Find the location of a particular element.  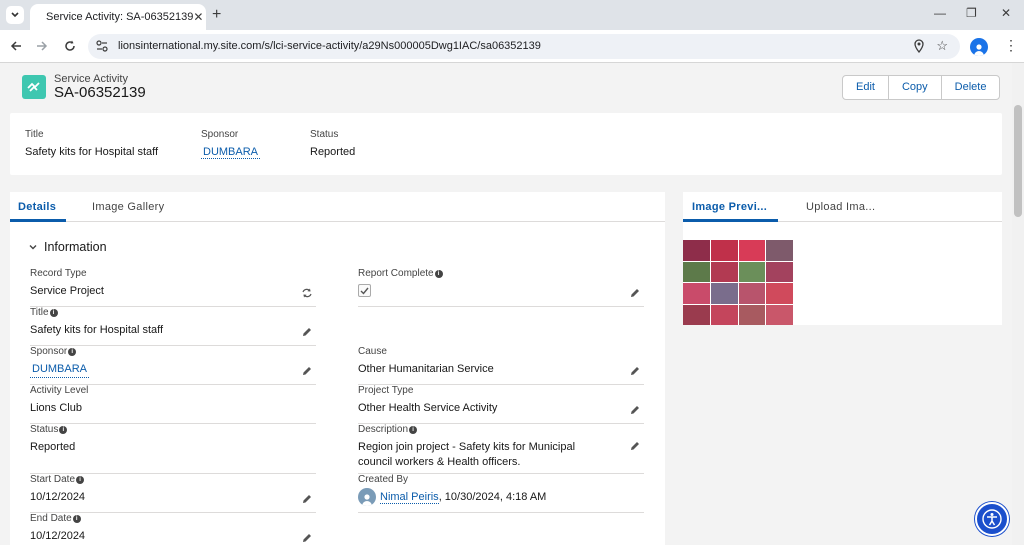

highlight-title-label: Title is located at coordinates (34, 134).